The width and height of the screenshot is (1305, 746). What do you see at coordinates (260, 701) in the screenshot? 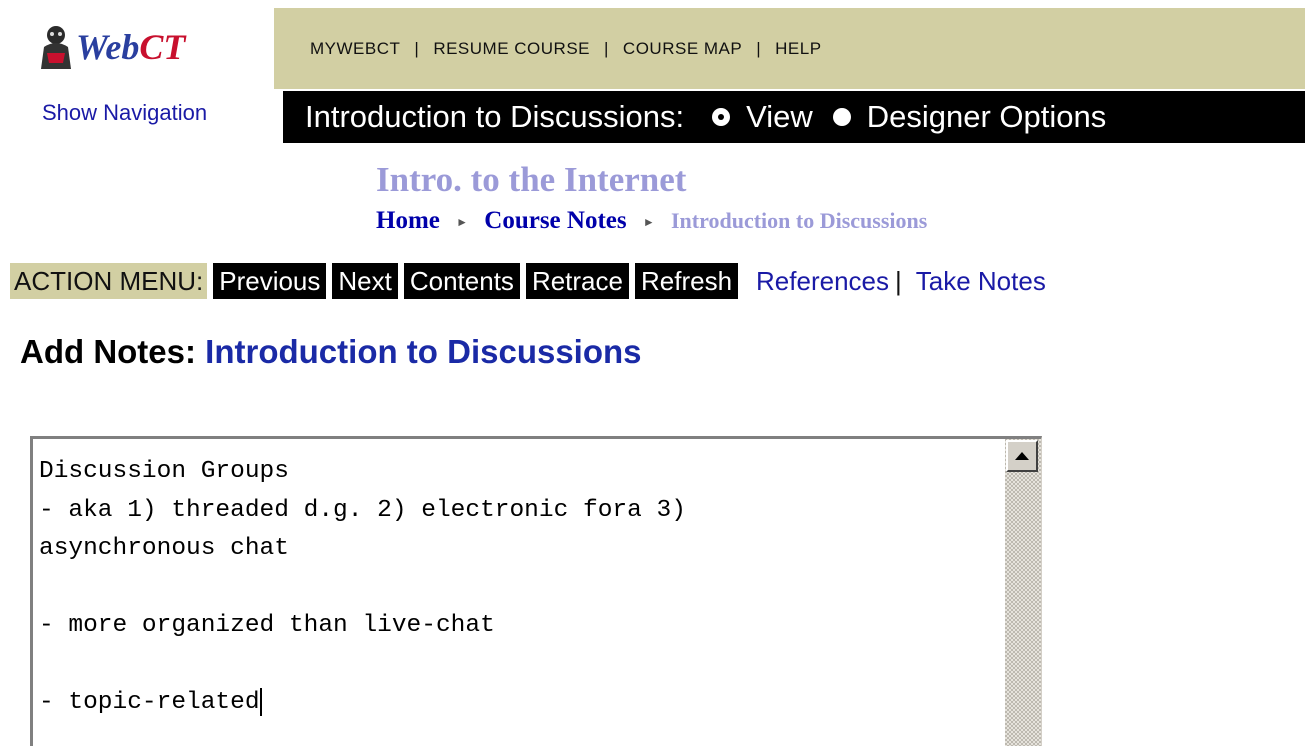
I see `text-caret` at bounding box center [260, 701].